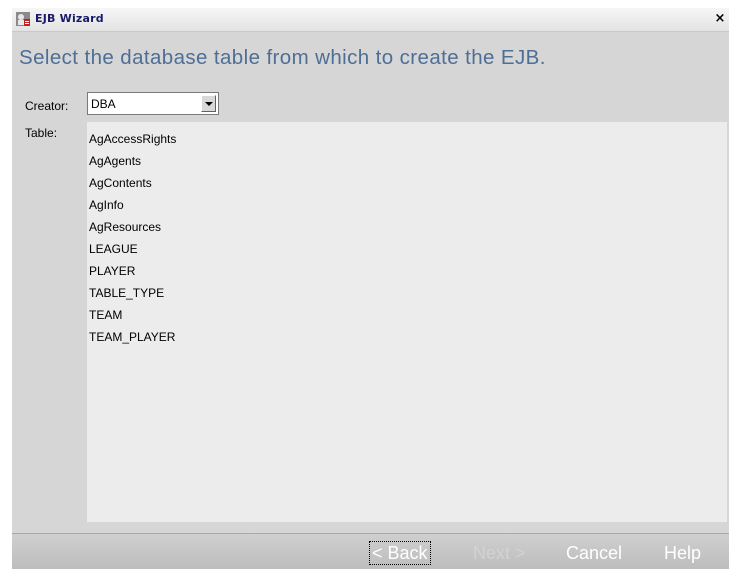 This screenshot has width=729, height=569. What do you see at coordinates (407, 337) in the screenshot?
I see `table-list-item: TEAM_PLAYER` at bounding box center [407, 337].